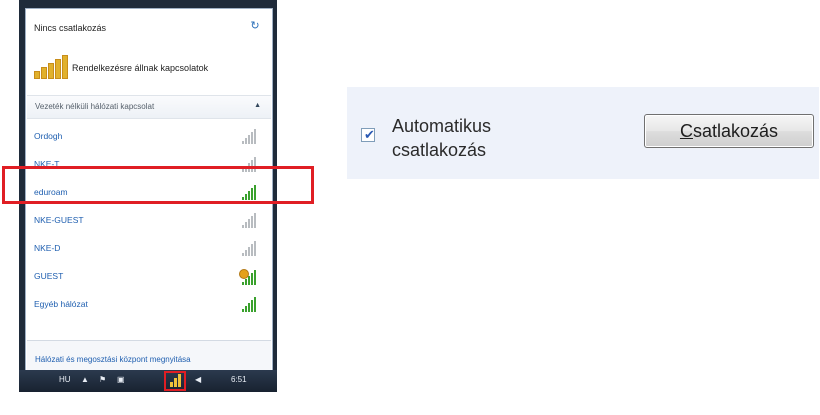  I want to click on network-name: GUEST, so click(49, 276).